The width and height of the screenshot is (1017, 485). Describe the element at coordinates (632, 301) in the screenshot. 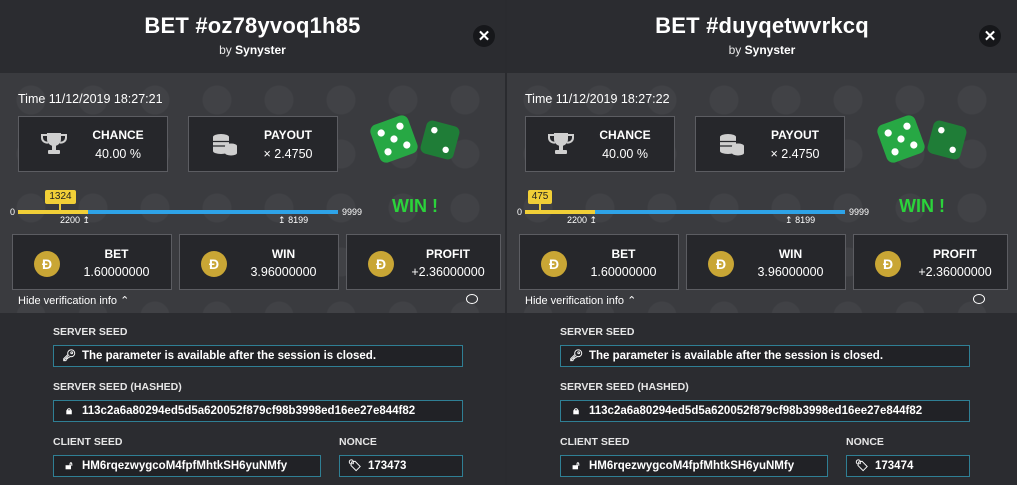

I see `chevron-up-icon: ⌃` at that location.